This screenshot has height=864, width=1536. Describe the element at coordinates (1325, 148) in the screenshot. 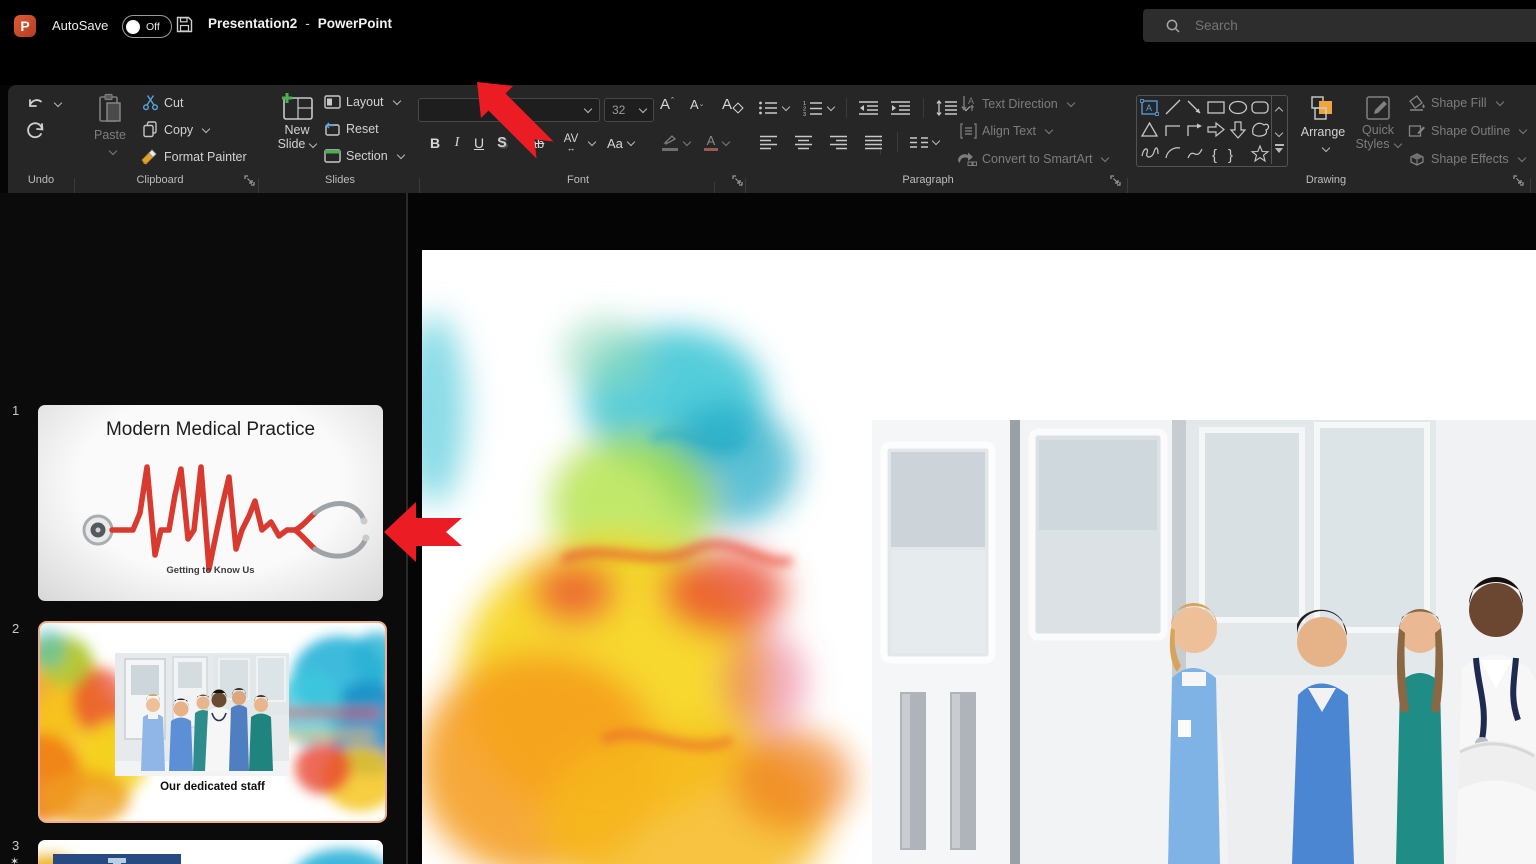

I see `arrange-chevron` at that location.